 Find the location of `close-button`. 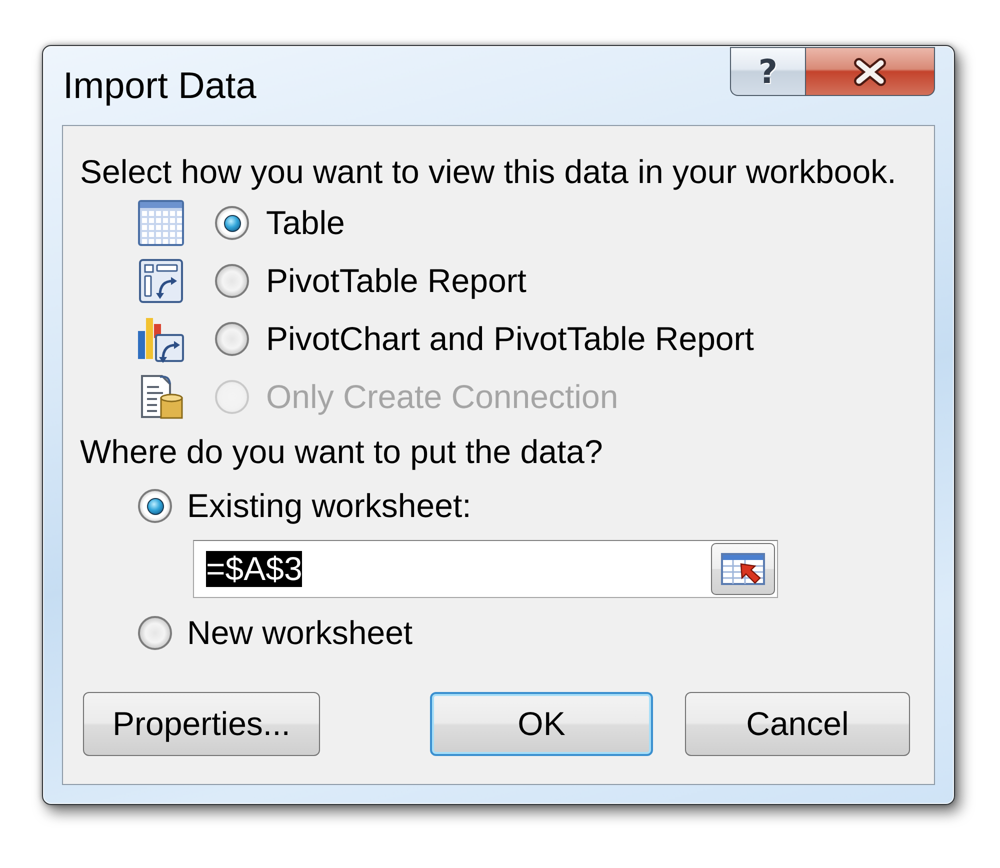

close-button is located at coordinates (870, 71).